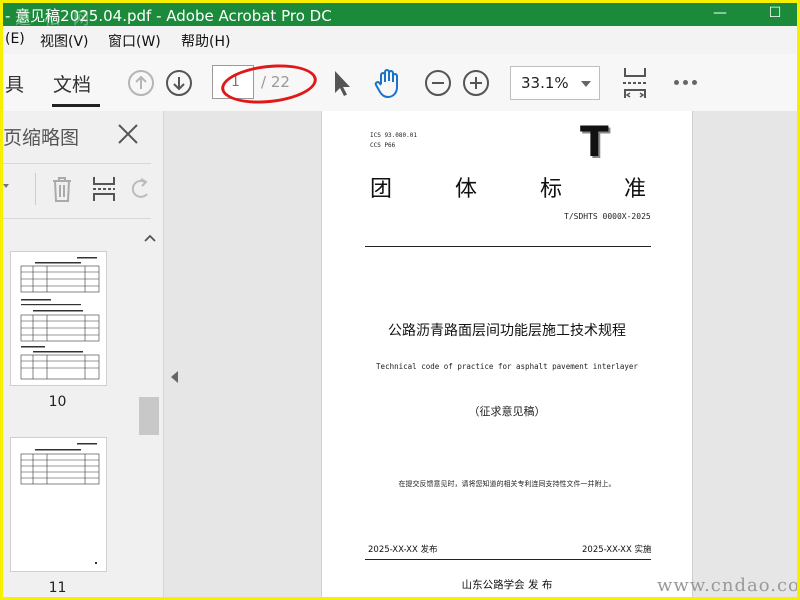  Describe the element at coordinates (72, 83) in the screenshot. I see `tab-document: 文档` at that location.